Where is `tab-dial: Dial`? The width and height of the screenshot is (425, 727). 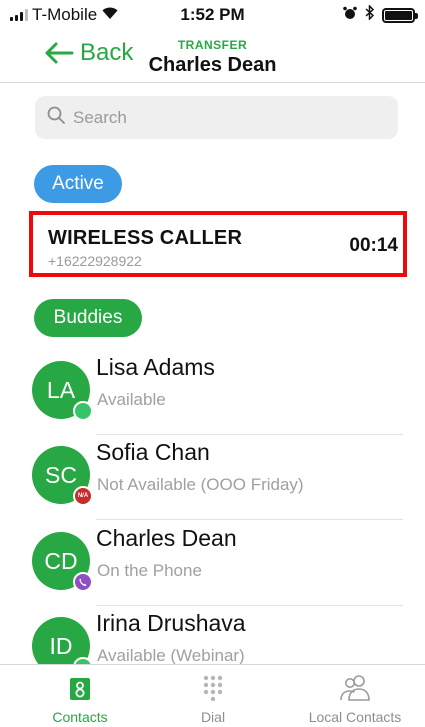
tab-dial: Dial is located at coordinates (213, 696).